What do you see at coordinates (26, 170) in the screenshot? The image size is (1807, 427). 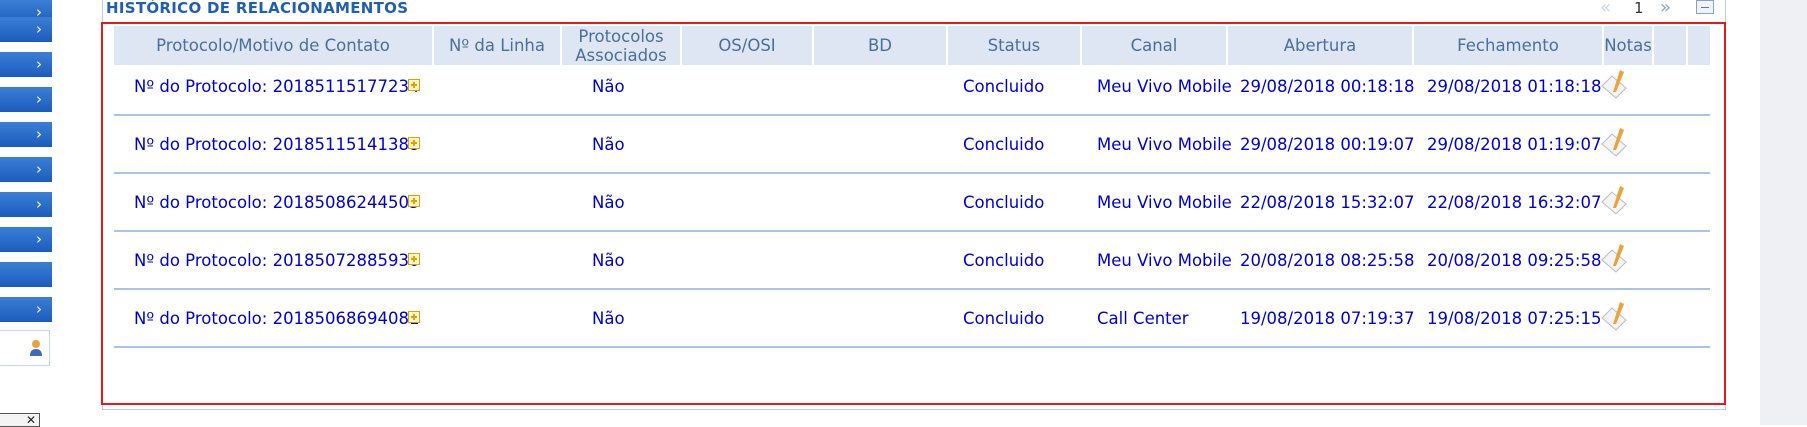 I see `nav-item-6: ›` at bounding box center [26, 170].